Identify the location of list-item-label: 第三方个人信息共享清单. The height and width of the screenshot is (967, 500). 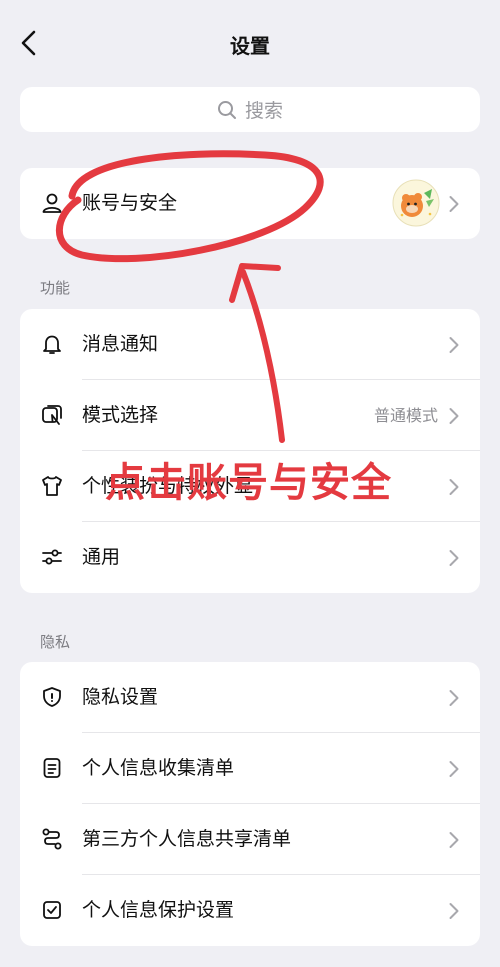
(187, 839).